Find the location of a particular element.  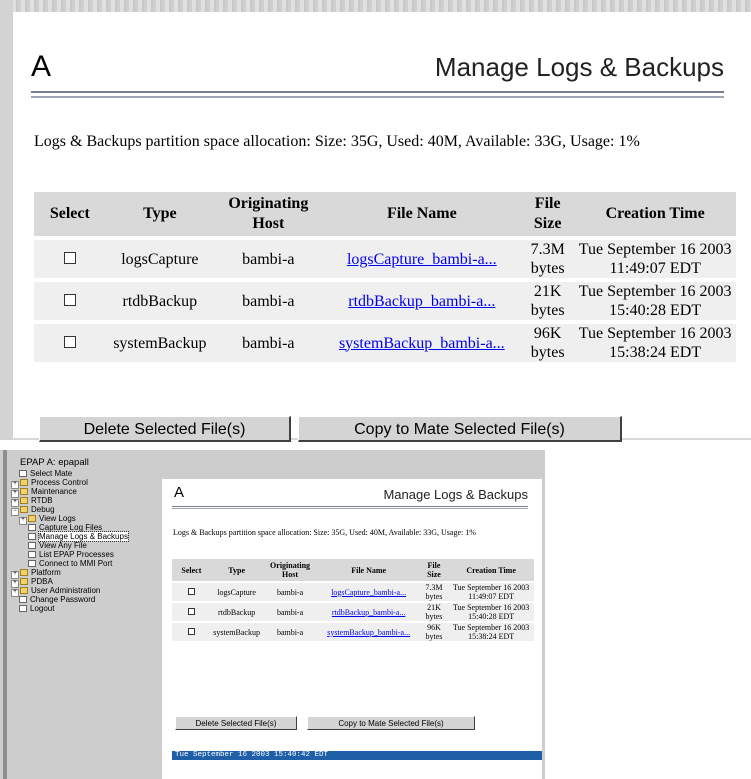

nav-item-capture-log-files: Capture Log Files is located at coordinates (65, 527).